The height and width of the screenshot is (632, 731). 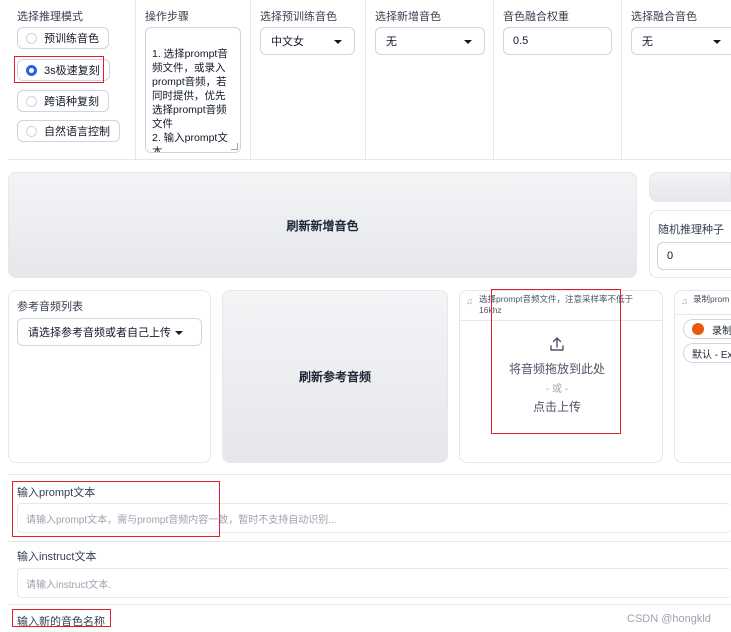 What do you see at coordinates (335, 376) in the screenshot?
I see `refresh-ref-audio-button: 刷新参考音频` at bounding box center [335, 376].